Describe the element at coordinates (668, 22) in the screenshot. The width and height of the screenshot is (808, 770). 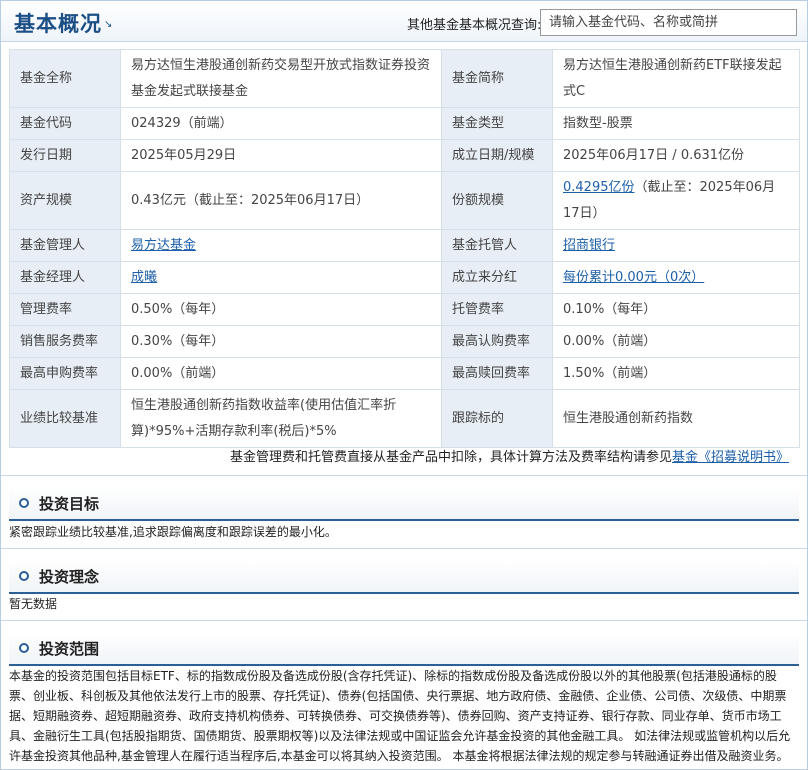
I see `fund-search-input` at that location.